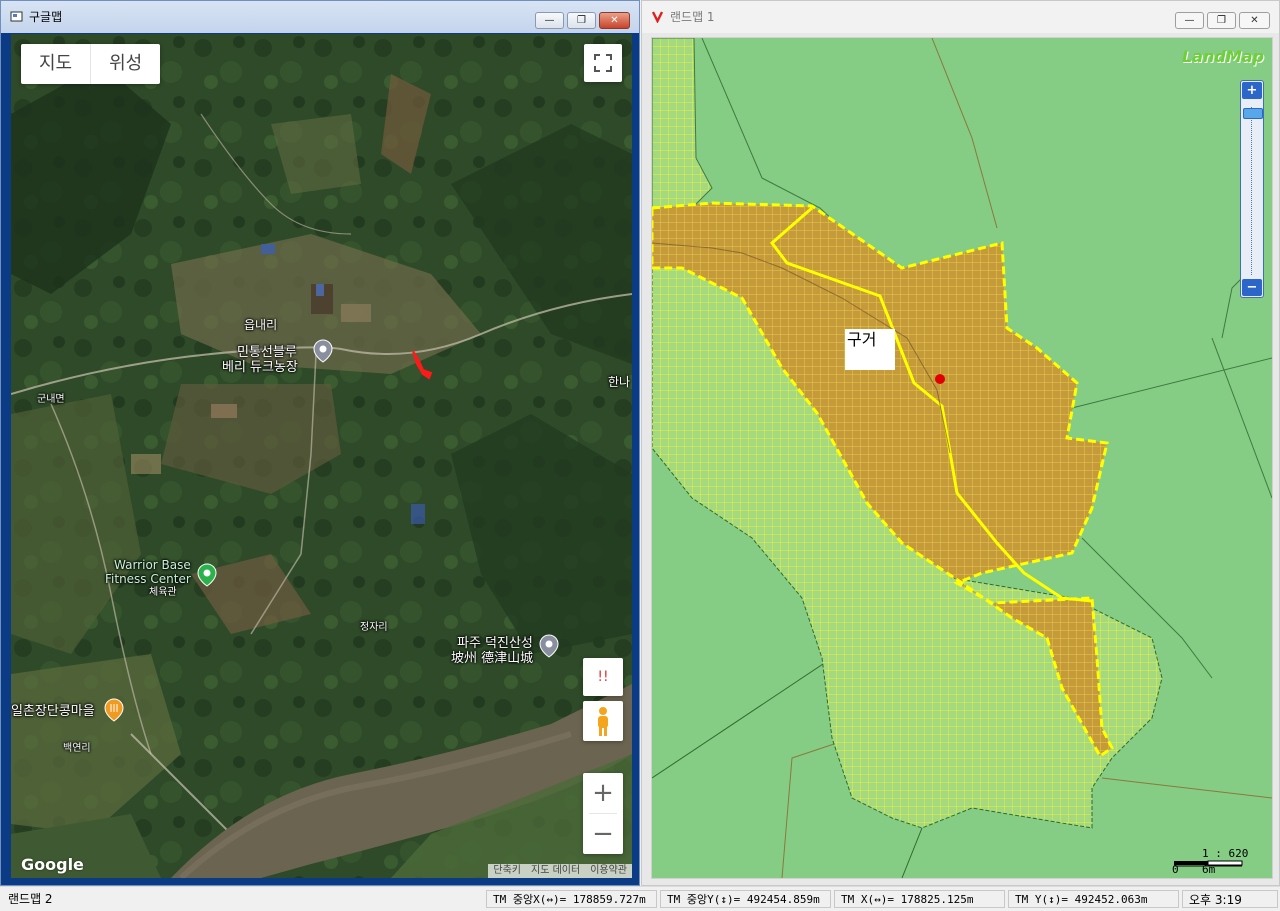  Describe the element at coordinates (148, 579) in the screenshot. I see `place-label: Fitness Center` at that location.